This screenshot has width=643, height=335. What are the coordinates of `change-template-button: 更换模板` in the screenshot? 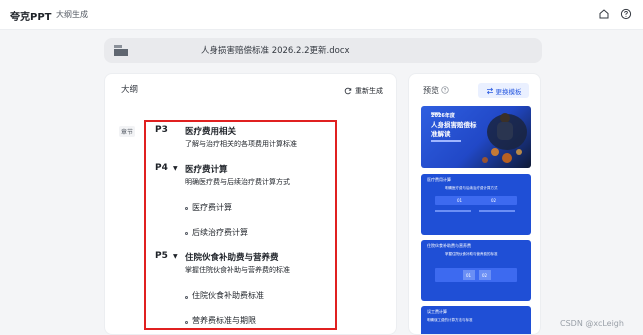 It's located at (503, 90).